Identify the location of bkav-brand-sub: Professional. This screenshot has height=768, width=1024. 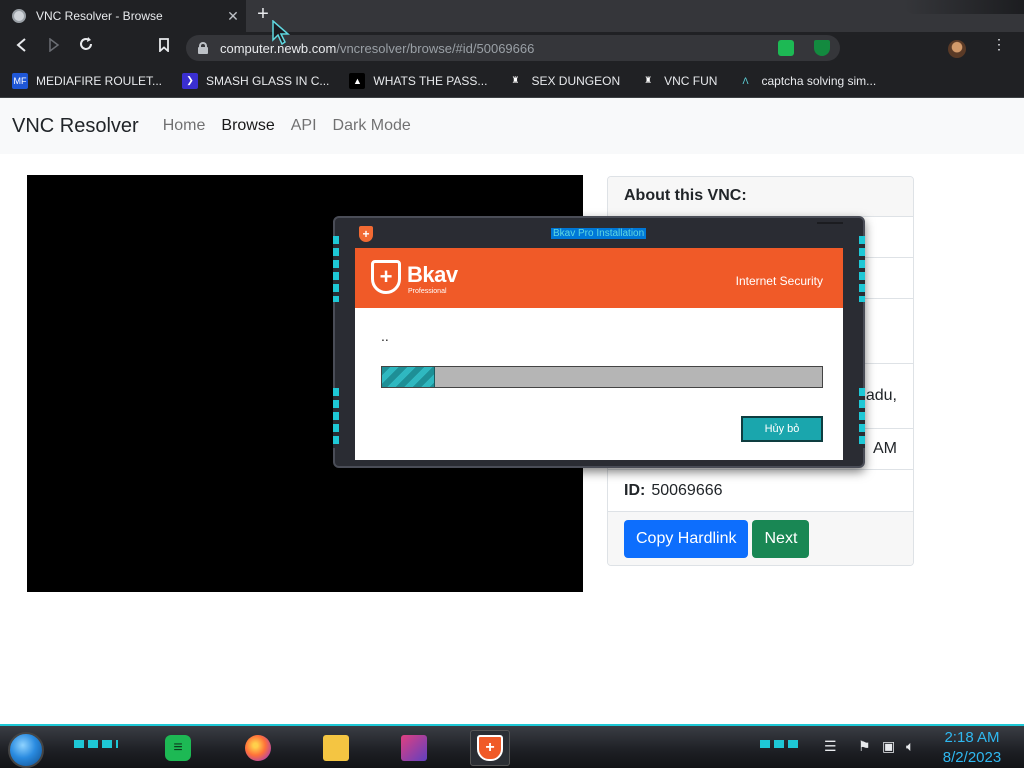
(427, 291).